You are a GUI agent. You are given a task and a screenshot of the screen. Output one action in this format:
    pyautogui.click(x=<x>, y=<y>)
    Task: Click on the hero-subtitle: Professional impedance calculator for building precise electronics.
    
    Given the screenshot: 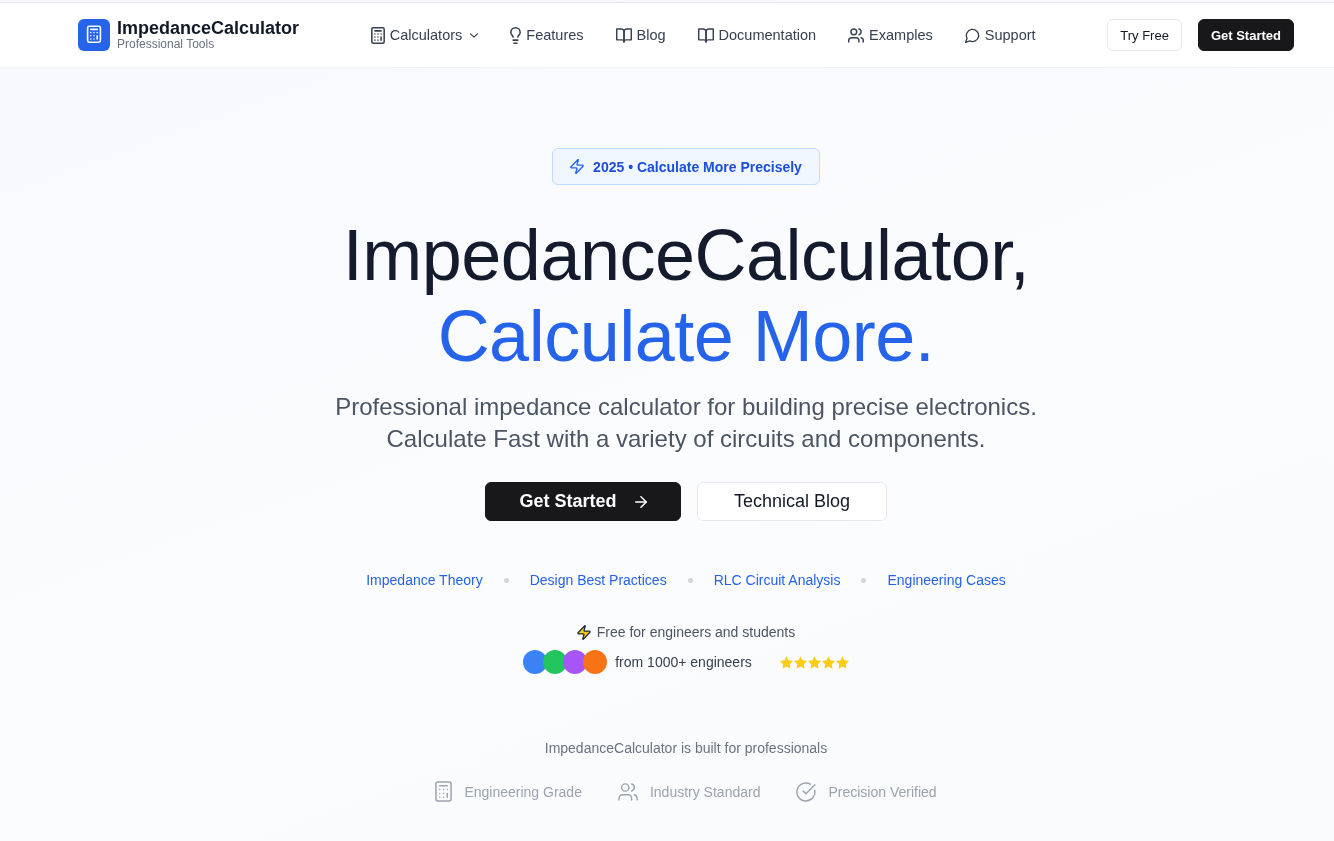 What is the action you would take?
    pyautogui.click(x=686, y=407)
    